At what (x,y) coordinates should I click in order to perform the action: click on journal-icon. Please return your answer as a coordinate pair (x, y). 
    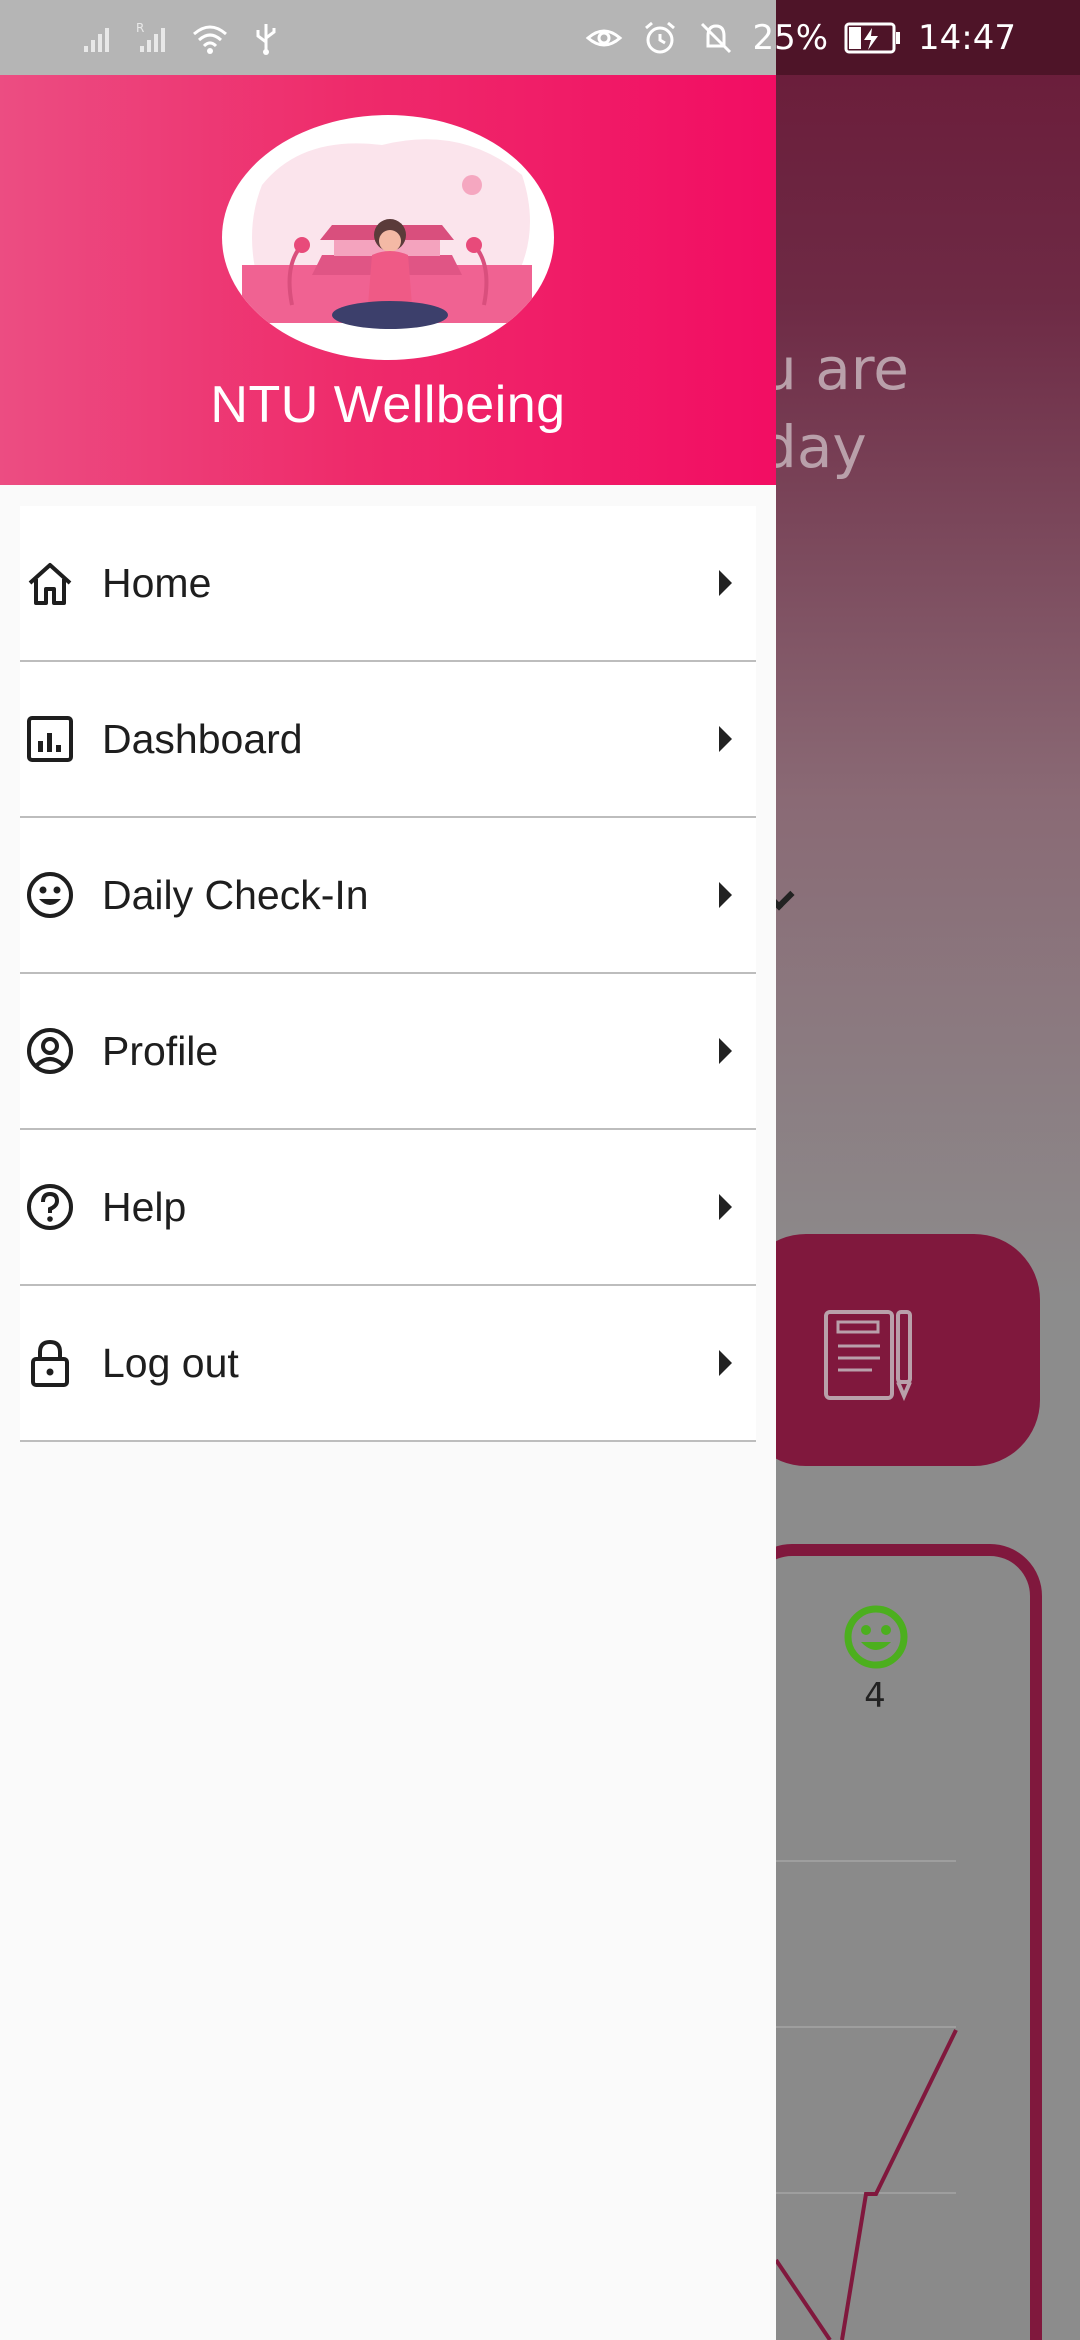
    Looking at the image, I should click on (868, 1356).